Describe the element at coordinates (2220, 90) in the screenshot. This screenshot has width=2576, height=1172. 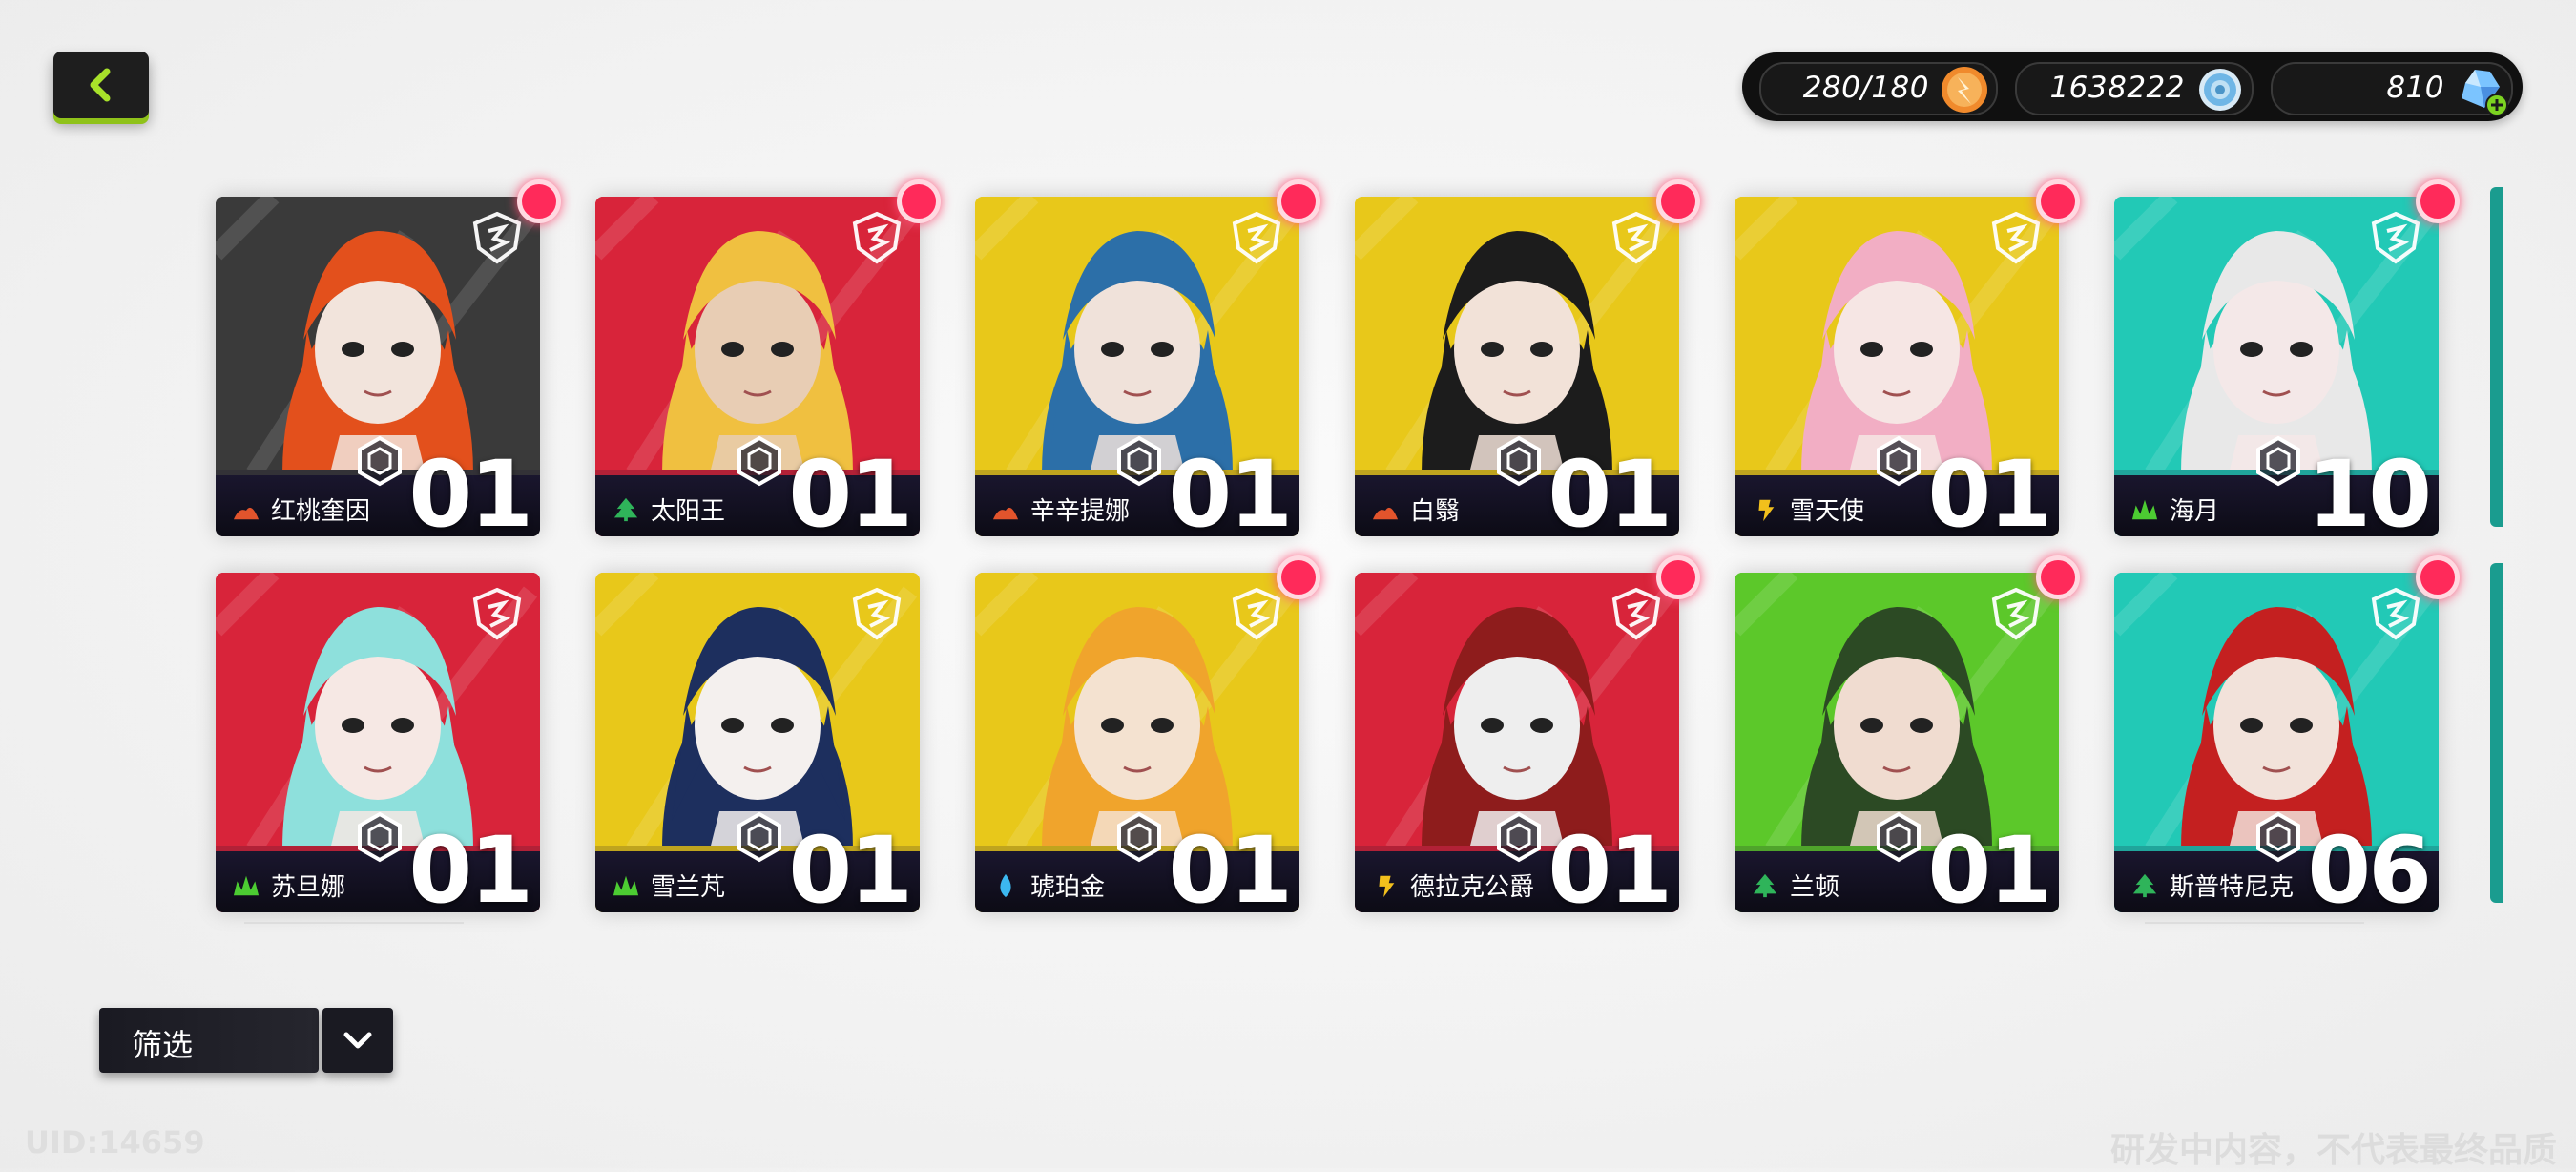
I see `coin-stack-icon` at that location.